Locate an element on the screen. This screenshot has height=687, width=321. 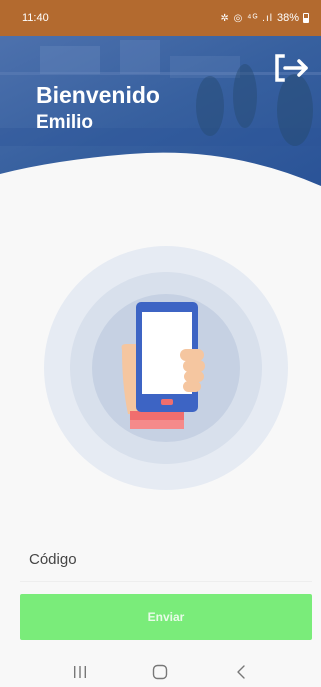
battery-percent: 38% is located at coordinates (287, 18).